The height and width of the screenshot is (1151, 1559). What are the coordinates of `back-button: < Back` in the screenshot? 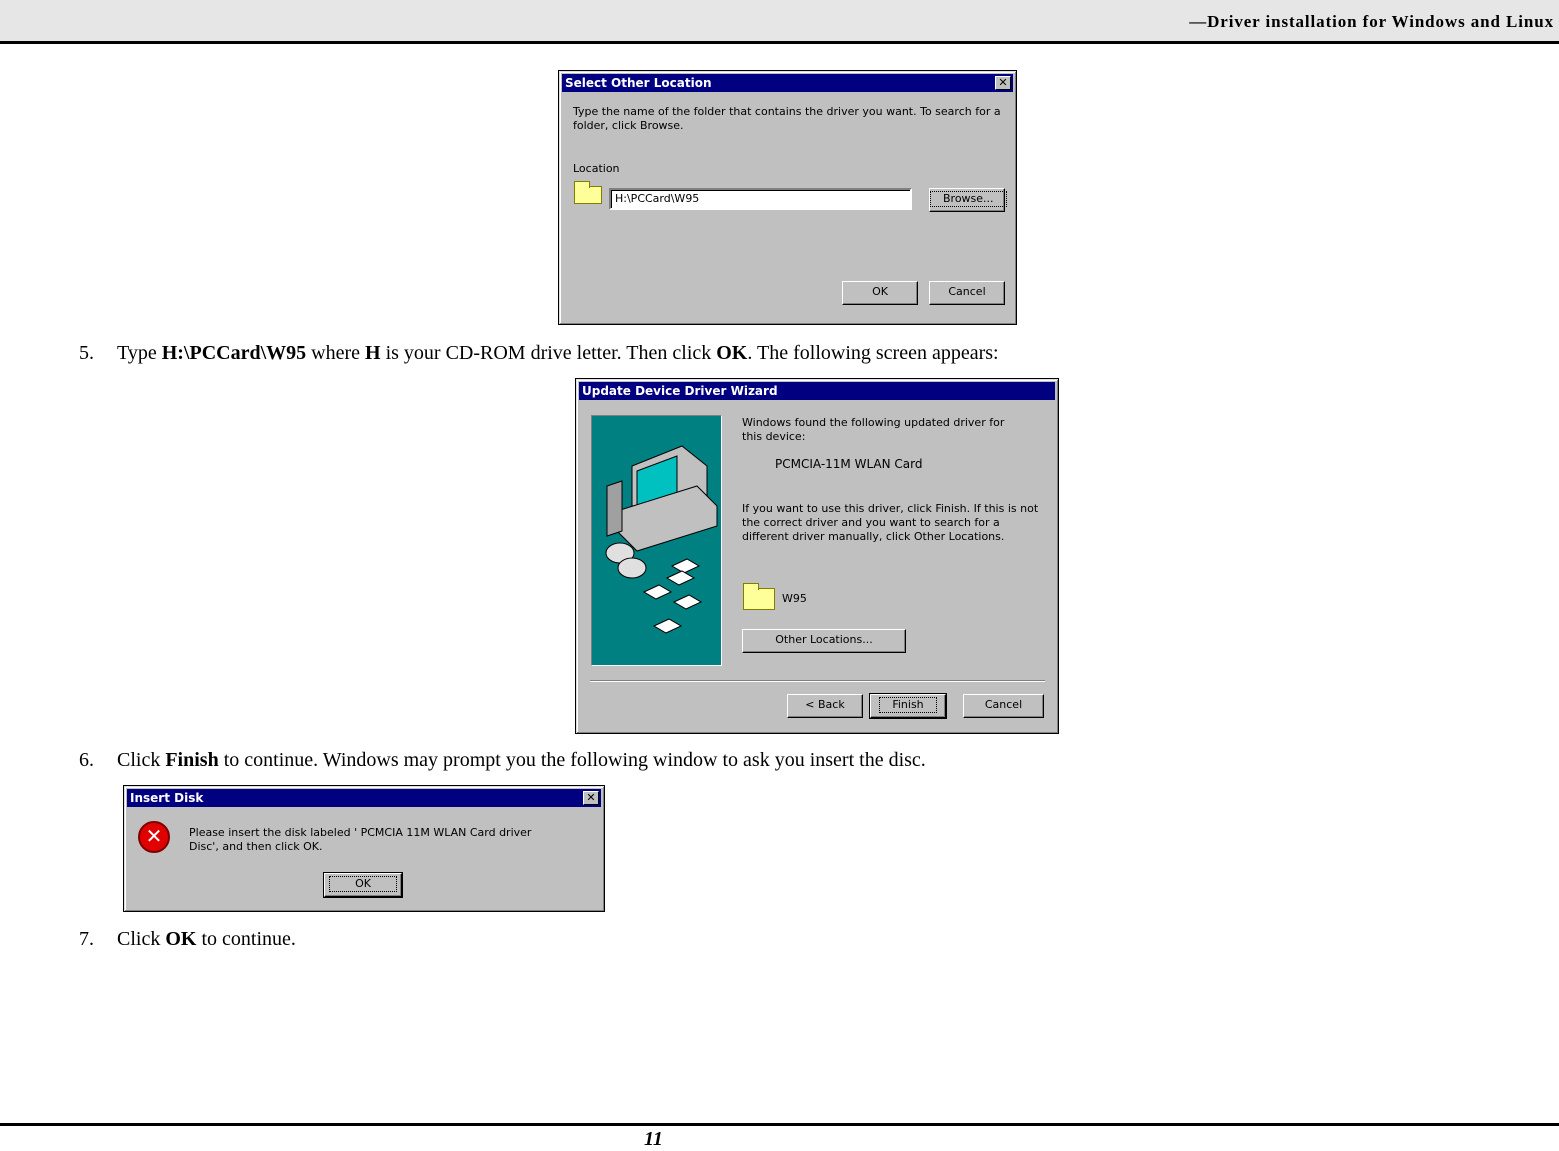 It's located at (825, 706).